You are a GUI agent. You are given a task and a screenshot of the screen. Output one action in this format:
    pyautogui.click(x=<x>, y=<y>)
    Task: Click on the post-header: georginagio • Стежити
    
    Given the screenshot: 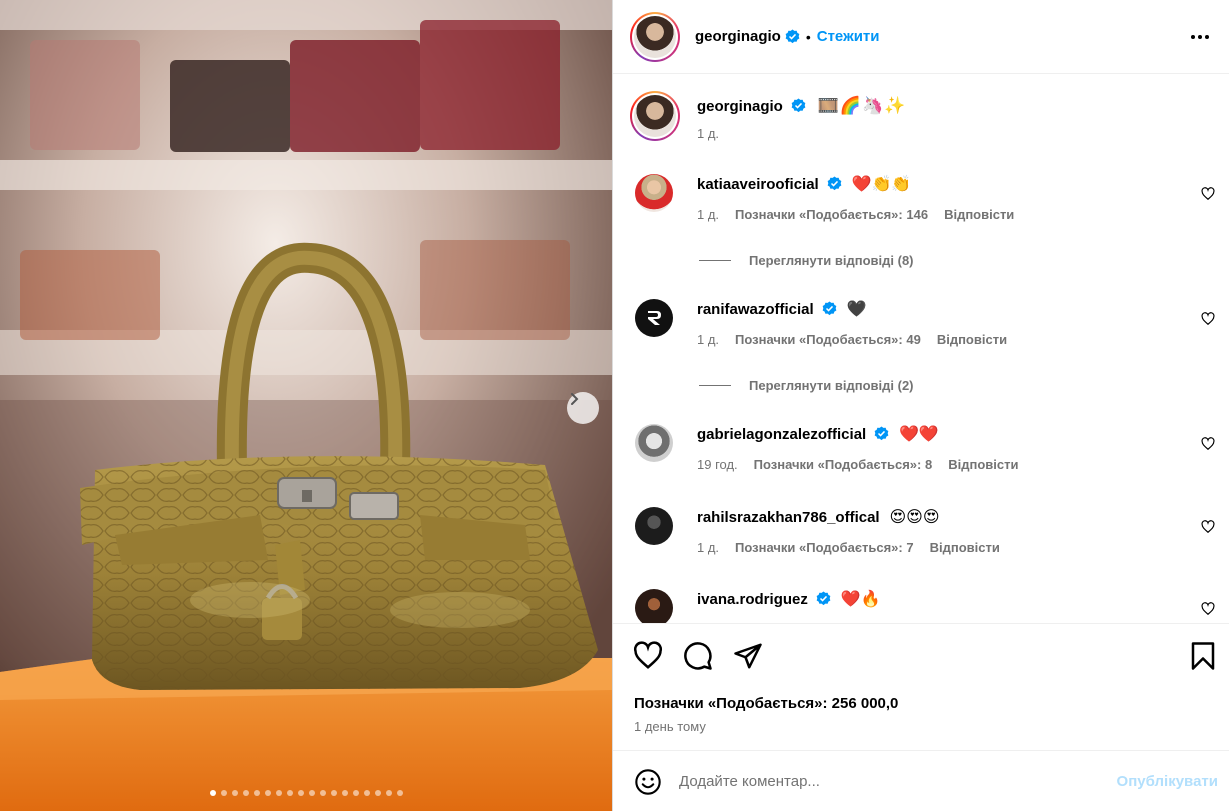 What is the action you would take?
    pyautogui.click(x=921, y=37)
    